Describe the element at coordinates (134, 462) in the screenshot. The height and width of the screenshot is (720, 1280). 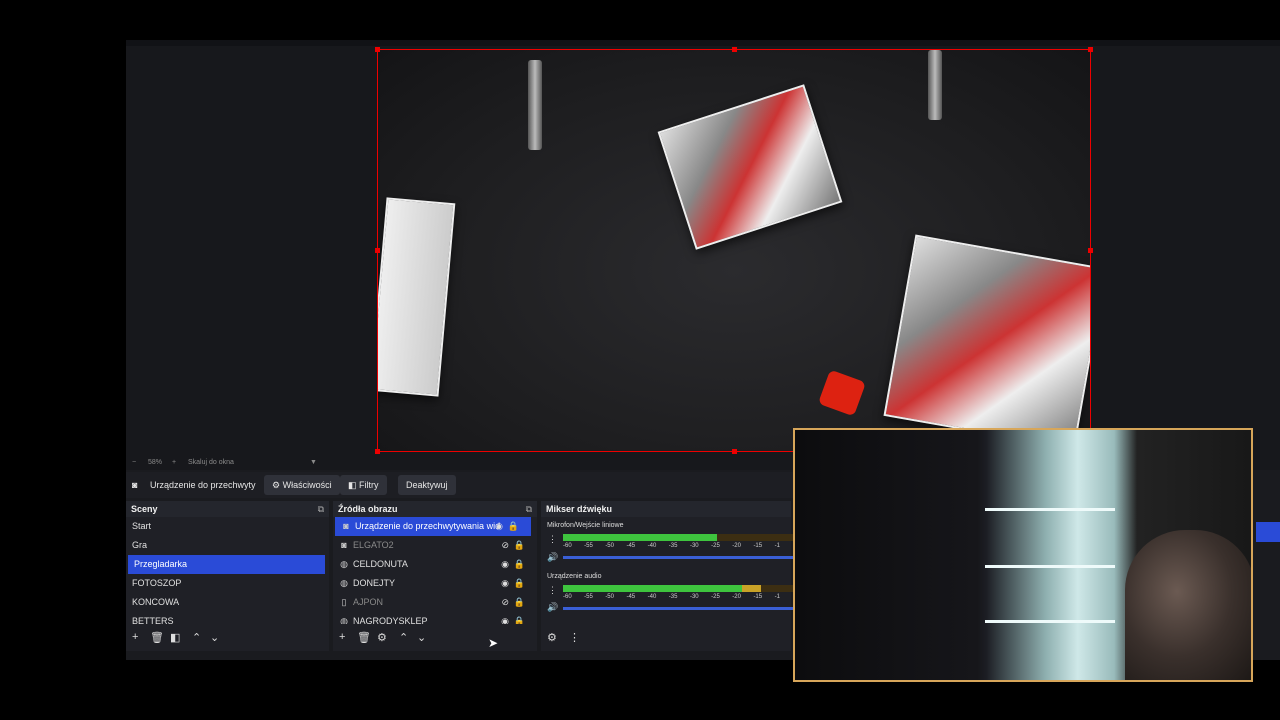
I see `zoom-out-button: −` at that location.